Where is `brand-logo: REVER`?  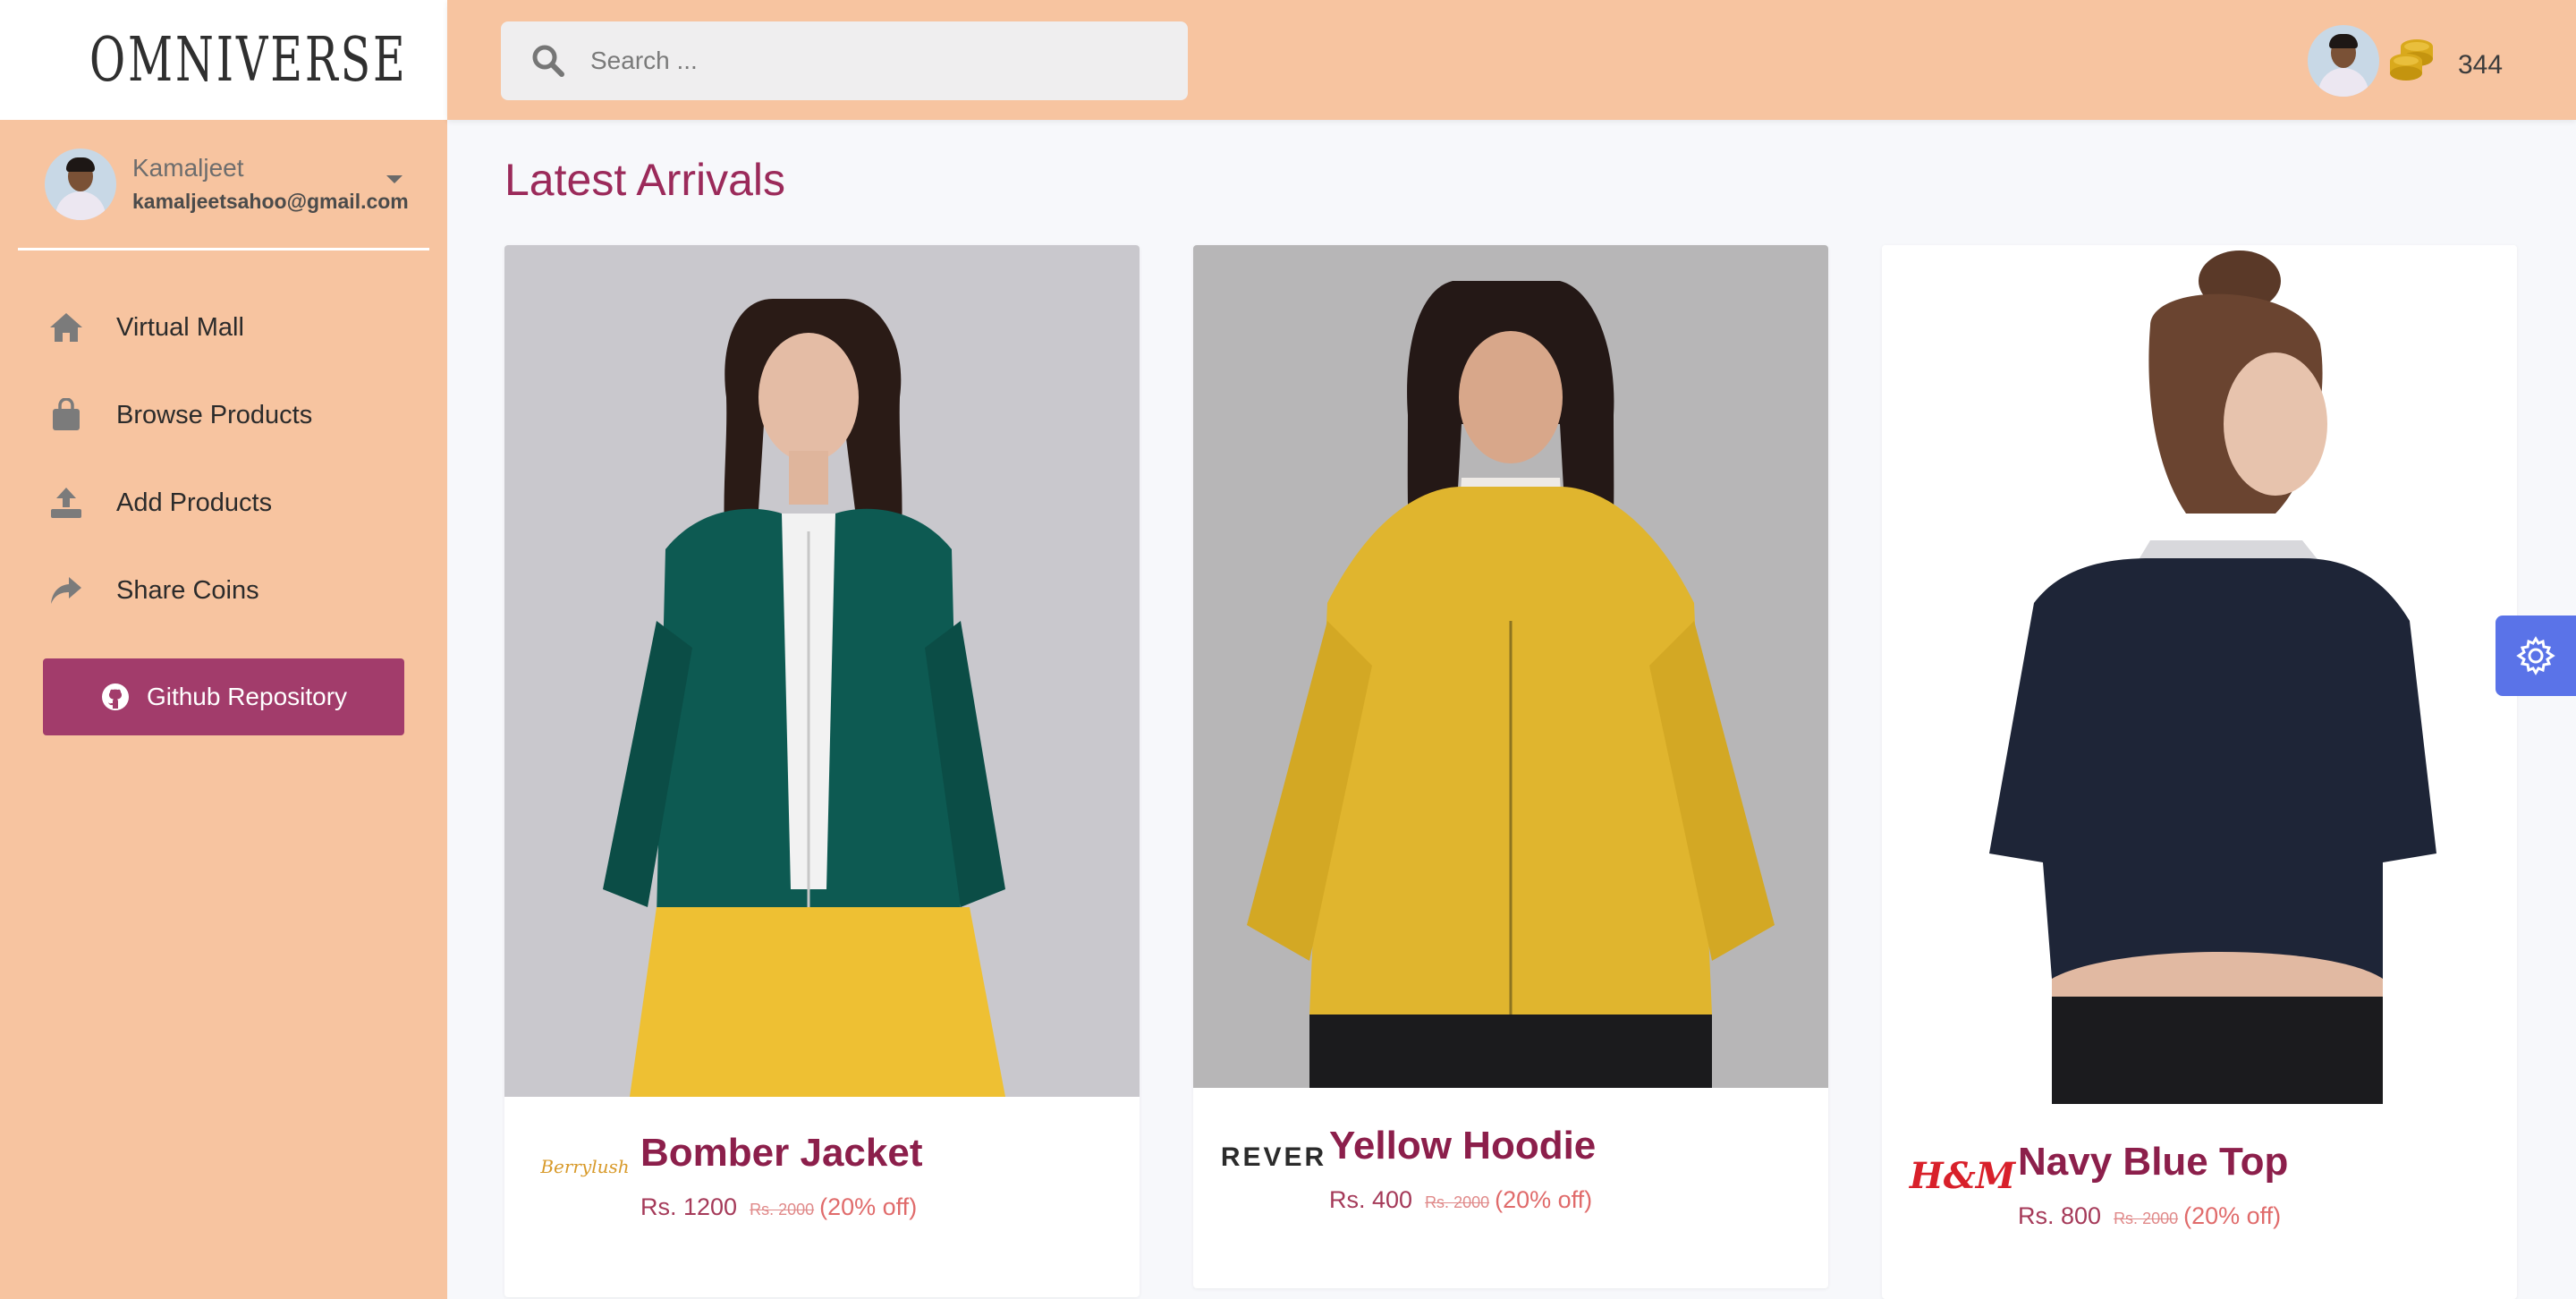
brand-logo: REVER is located at coordinates (1272, 1157).